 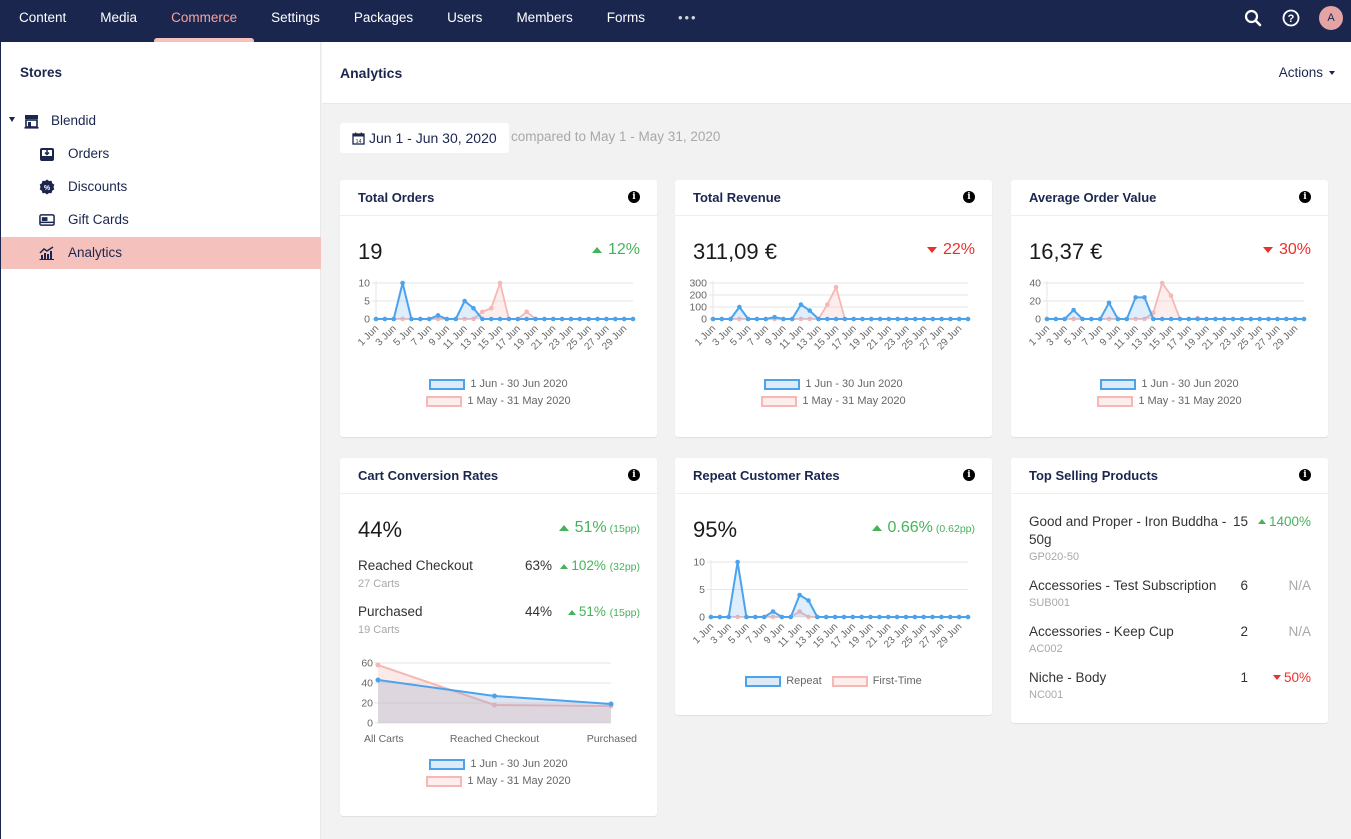 I want to click on sidebar-item-gift-cards: Gift Cards, so click(x=161, y=220).